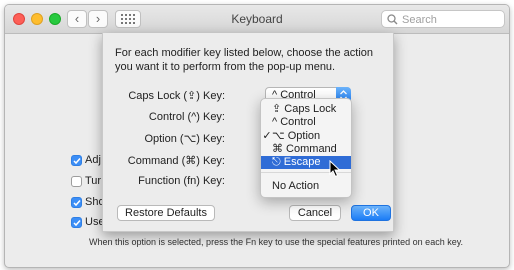  Describe the element at coordinates (184, 139) in the screenshot. I see `option-key-label: Option (⌥) Key:` at that location.